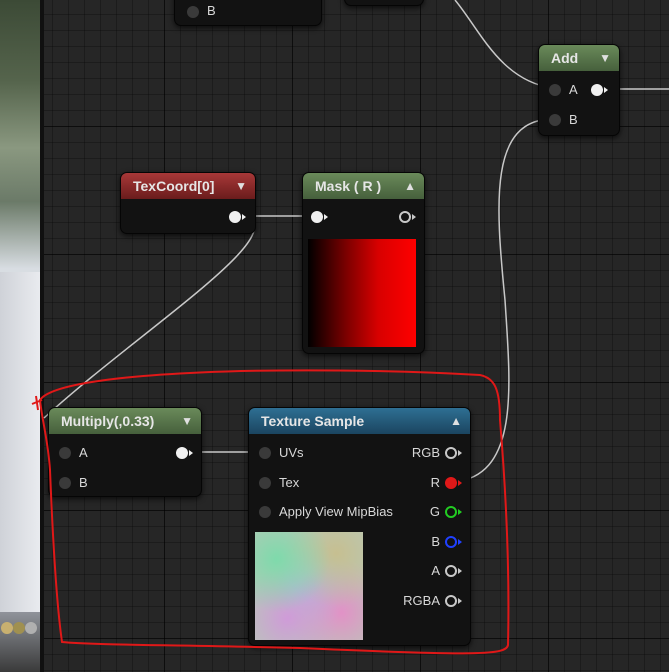  I want to click on node-add-header: Add ▼, so click(579, 58).